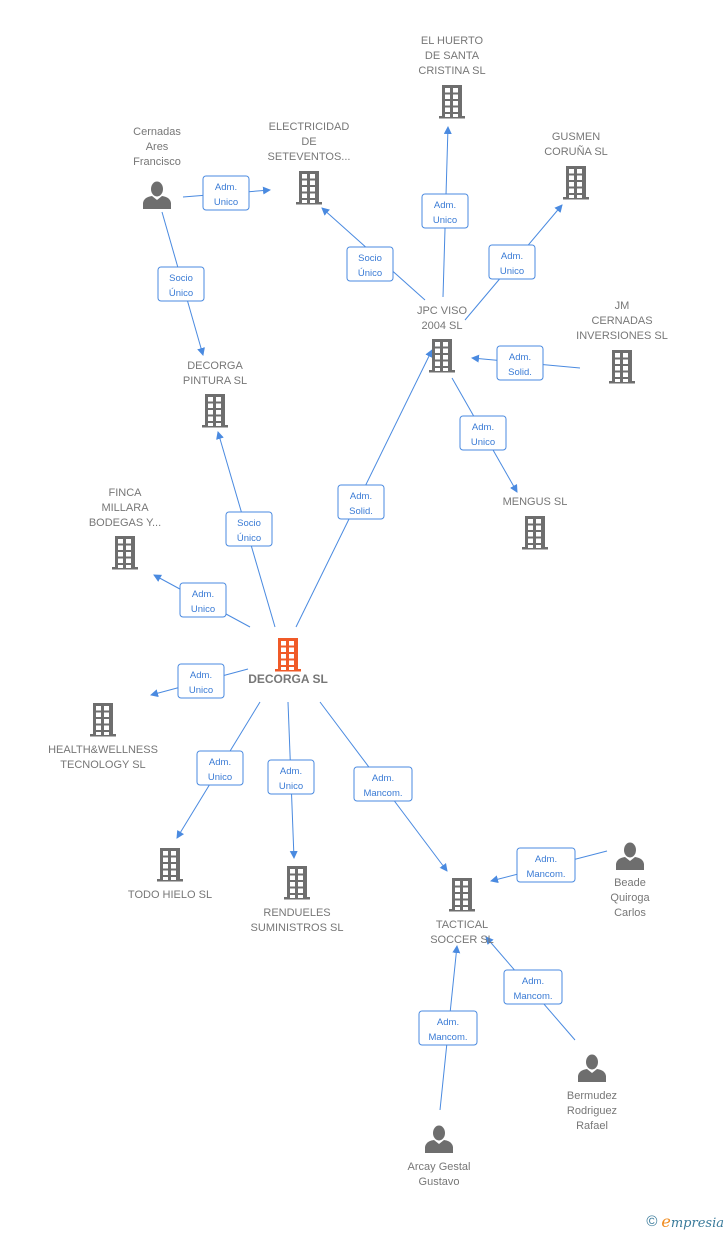 The height and width of the screenshot is (1235, 728). I want to click on node-arcay: Arcay Gestal Gustavo, so click(439, 1157).